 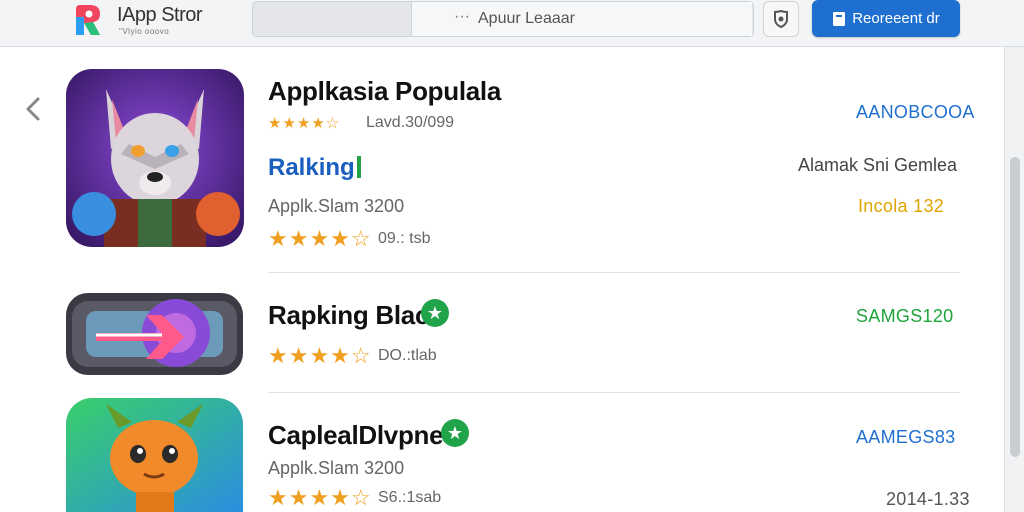 What do you see at coordinates (1015, 307) in the screenshot?
I see `scrollbar-thumb` at bounding box center [1015, 307].